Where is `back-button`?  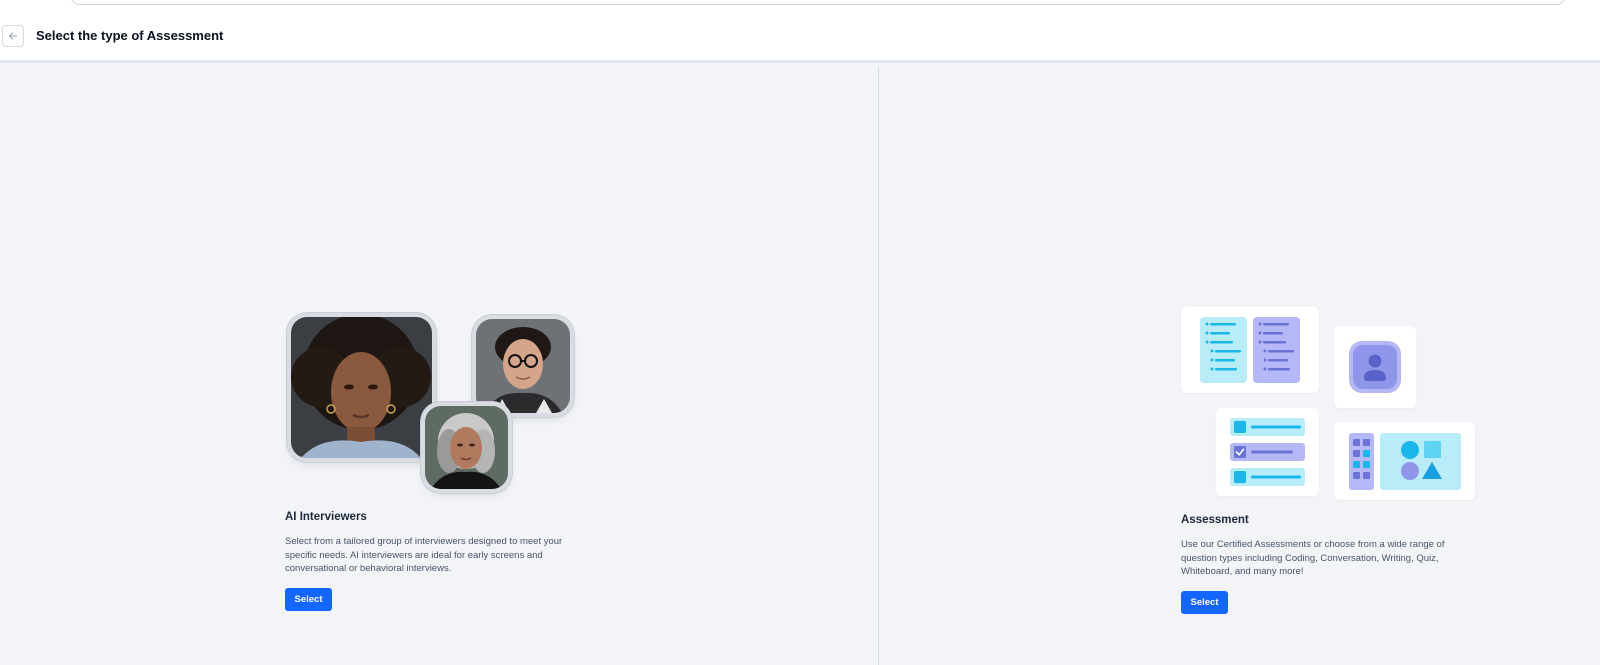 back-button is located at coordinates (13, 36).